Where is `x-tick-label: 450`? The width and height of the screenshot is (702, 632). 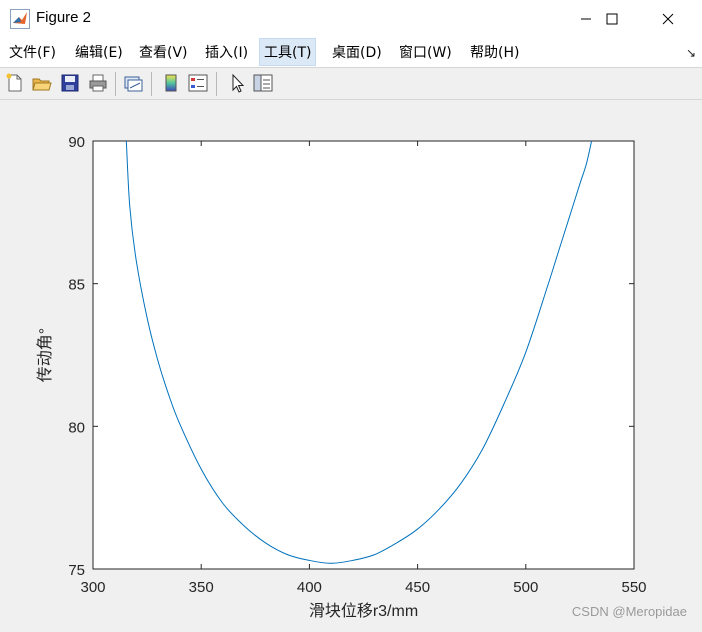
x-tick-label: 450 is located at coordinates (417, 587).